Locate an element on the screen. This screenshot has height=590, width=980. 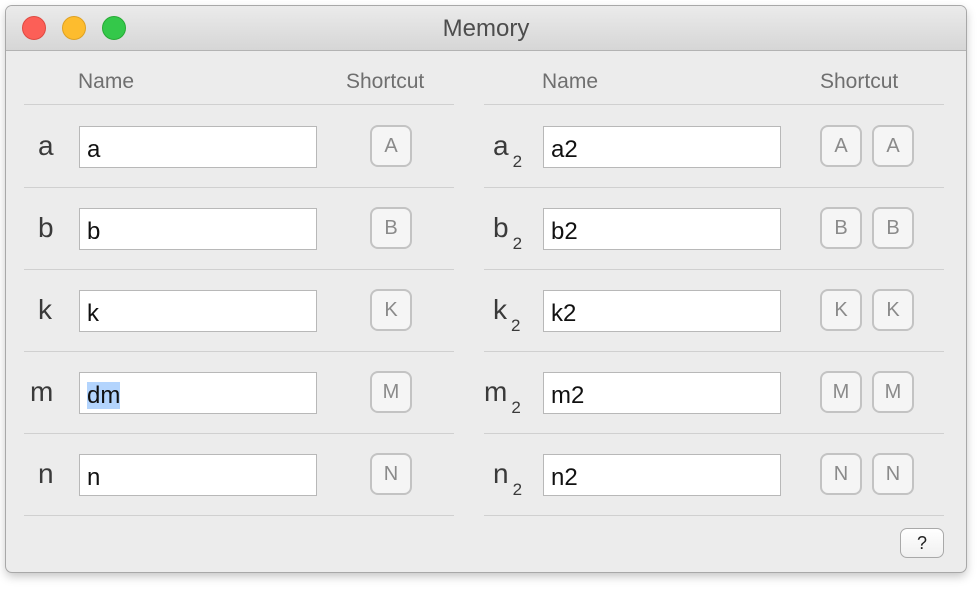
register-name-text: a is located at coordinates (94, 149).